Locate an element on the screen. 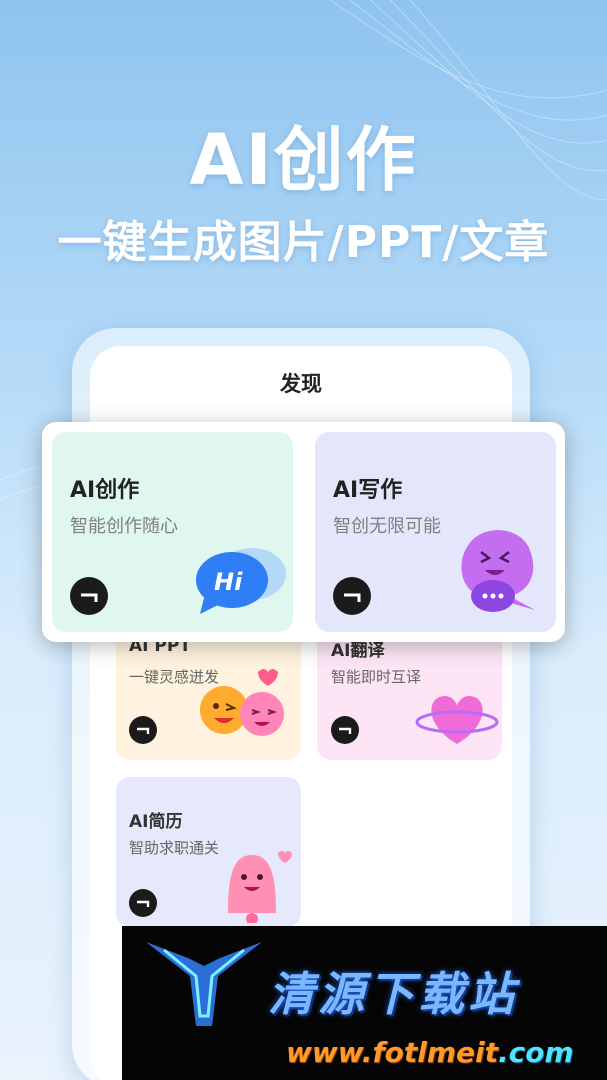 The image size is (607, 1080). hero-subtitle: 一键生成图片/PPT/文章 is located at coordinates (303, 242).